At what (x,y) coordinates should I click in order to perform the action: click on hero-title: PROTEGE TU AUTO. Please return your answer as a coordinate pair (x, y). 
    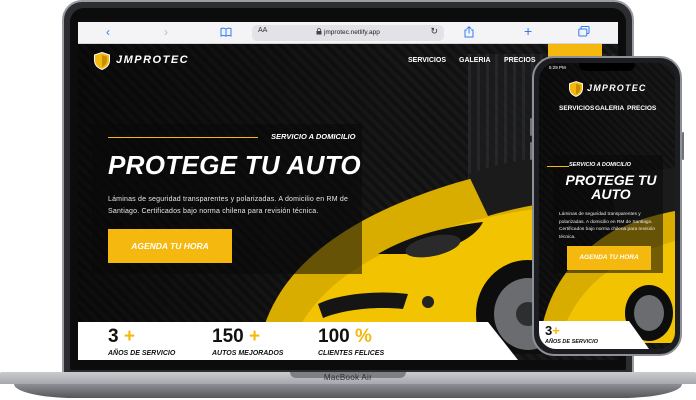
    Looking at the image, I should click on (234, 165).